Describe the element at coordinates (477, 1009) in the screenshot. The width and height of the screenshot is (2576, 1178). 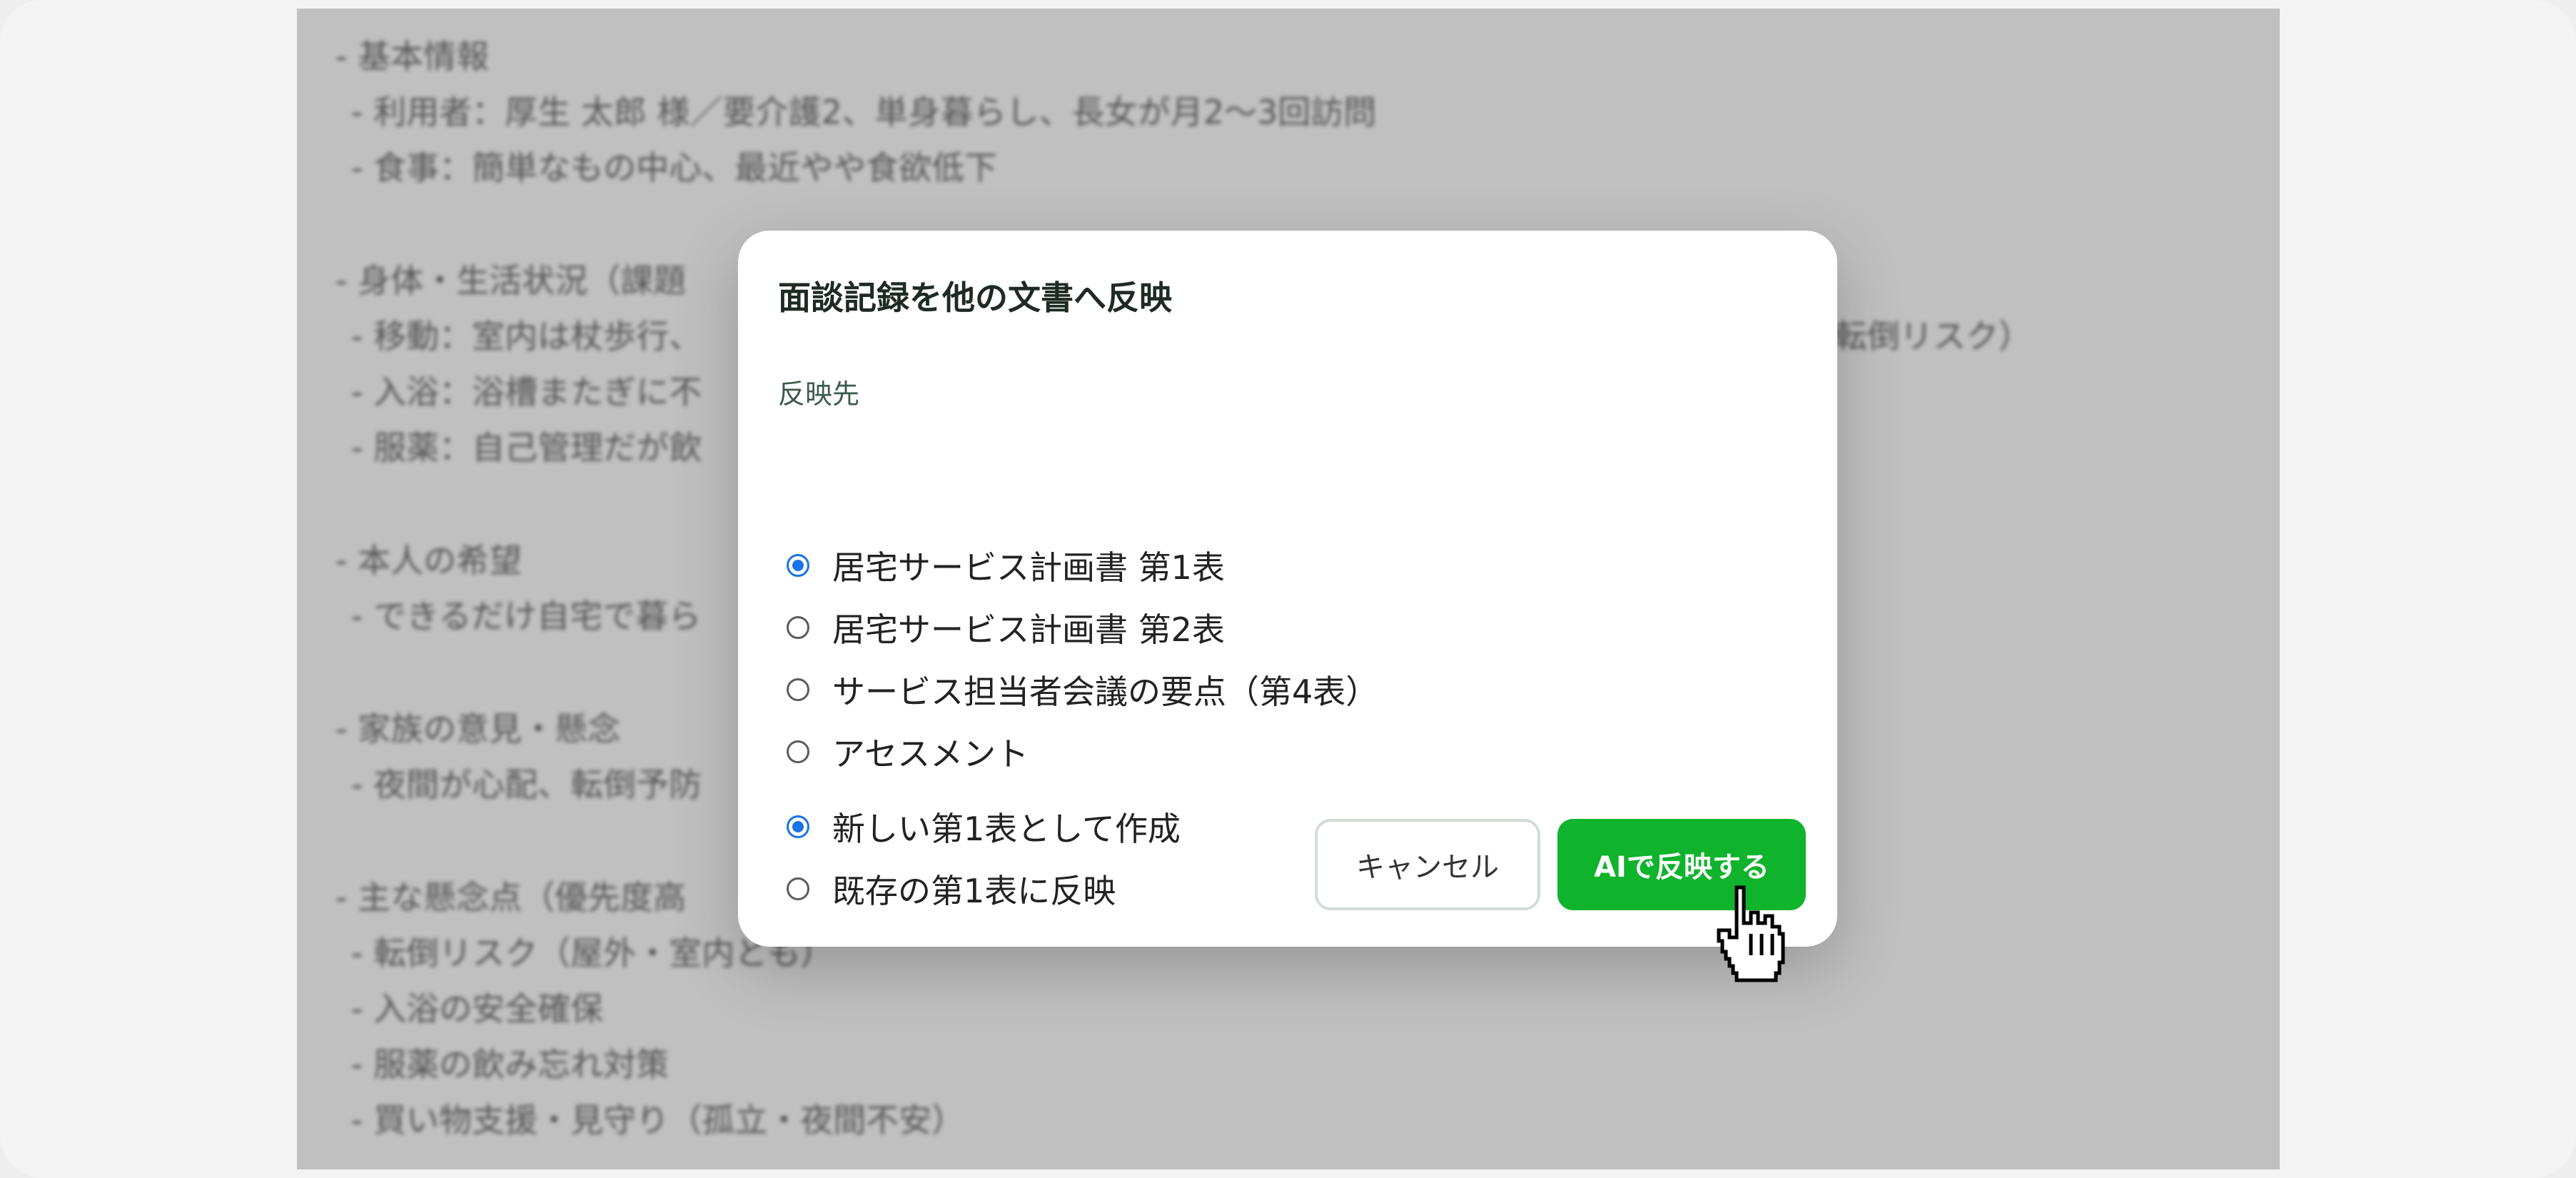
I see `document-line: - 入浴の安全確保` at that location.